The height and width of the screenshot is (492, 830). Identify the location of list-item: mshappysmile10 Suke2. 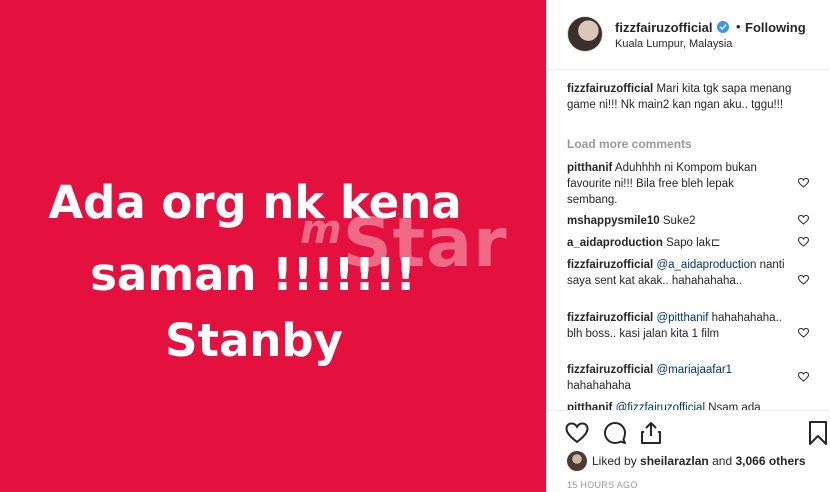
(677, 221).